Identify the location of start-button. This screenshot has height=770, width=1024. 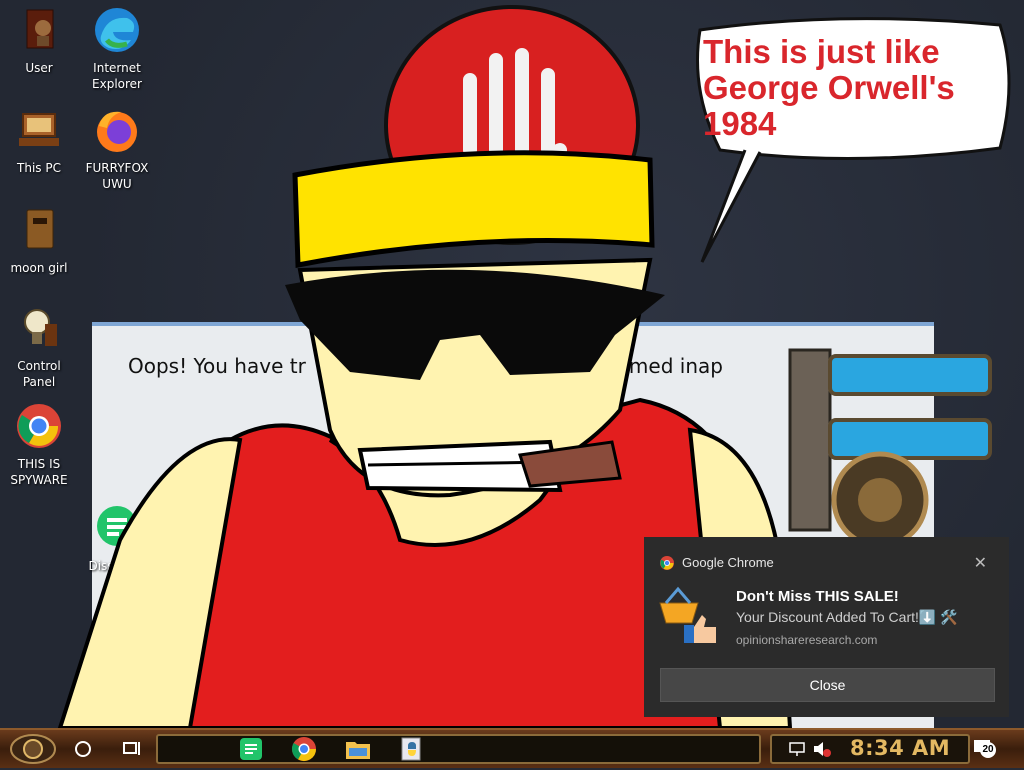
(33, 749).